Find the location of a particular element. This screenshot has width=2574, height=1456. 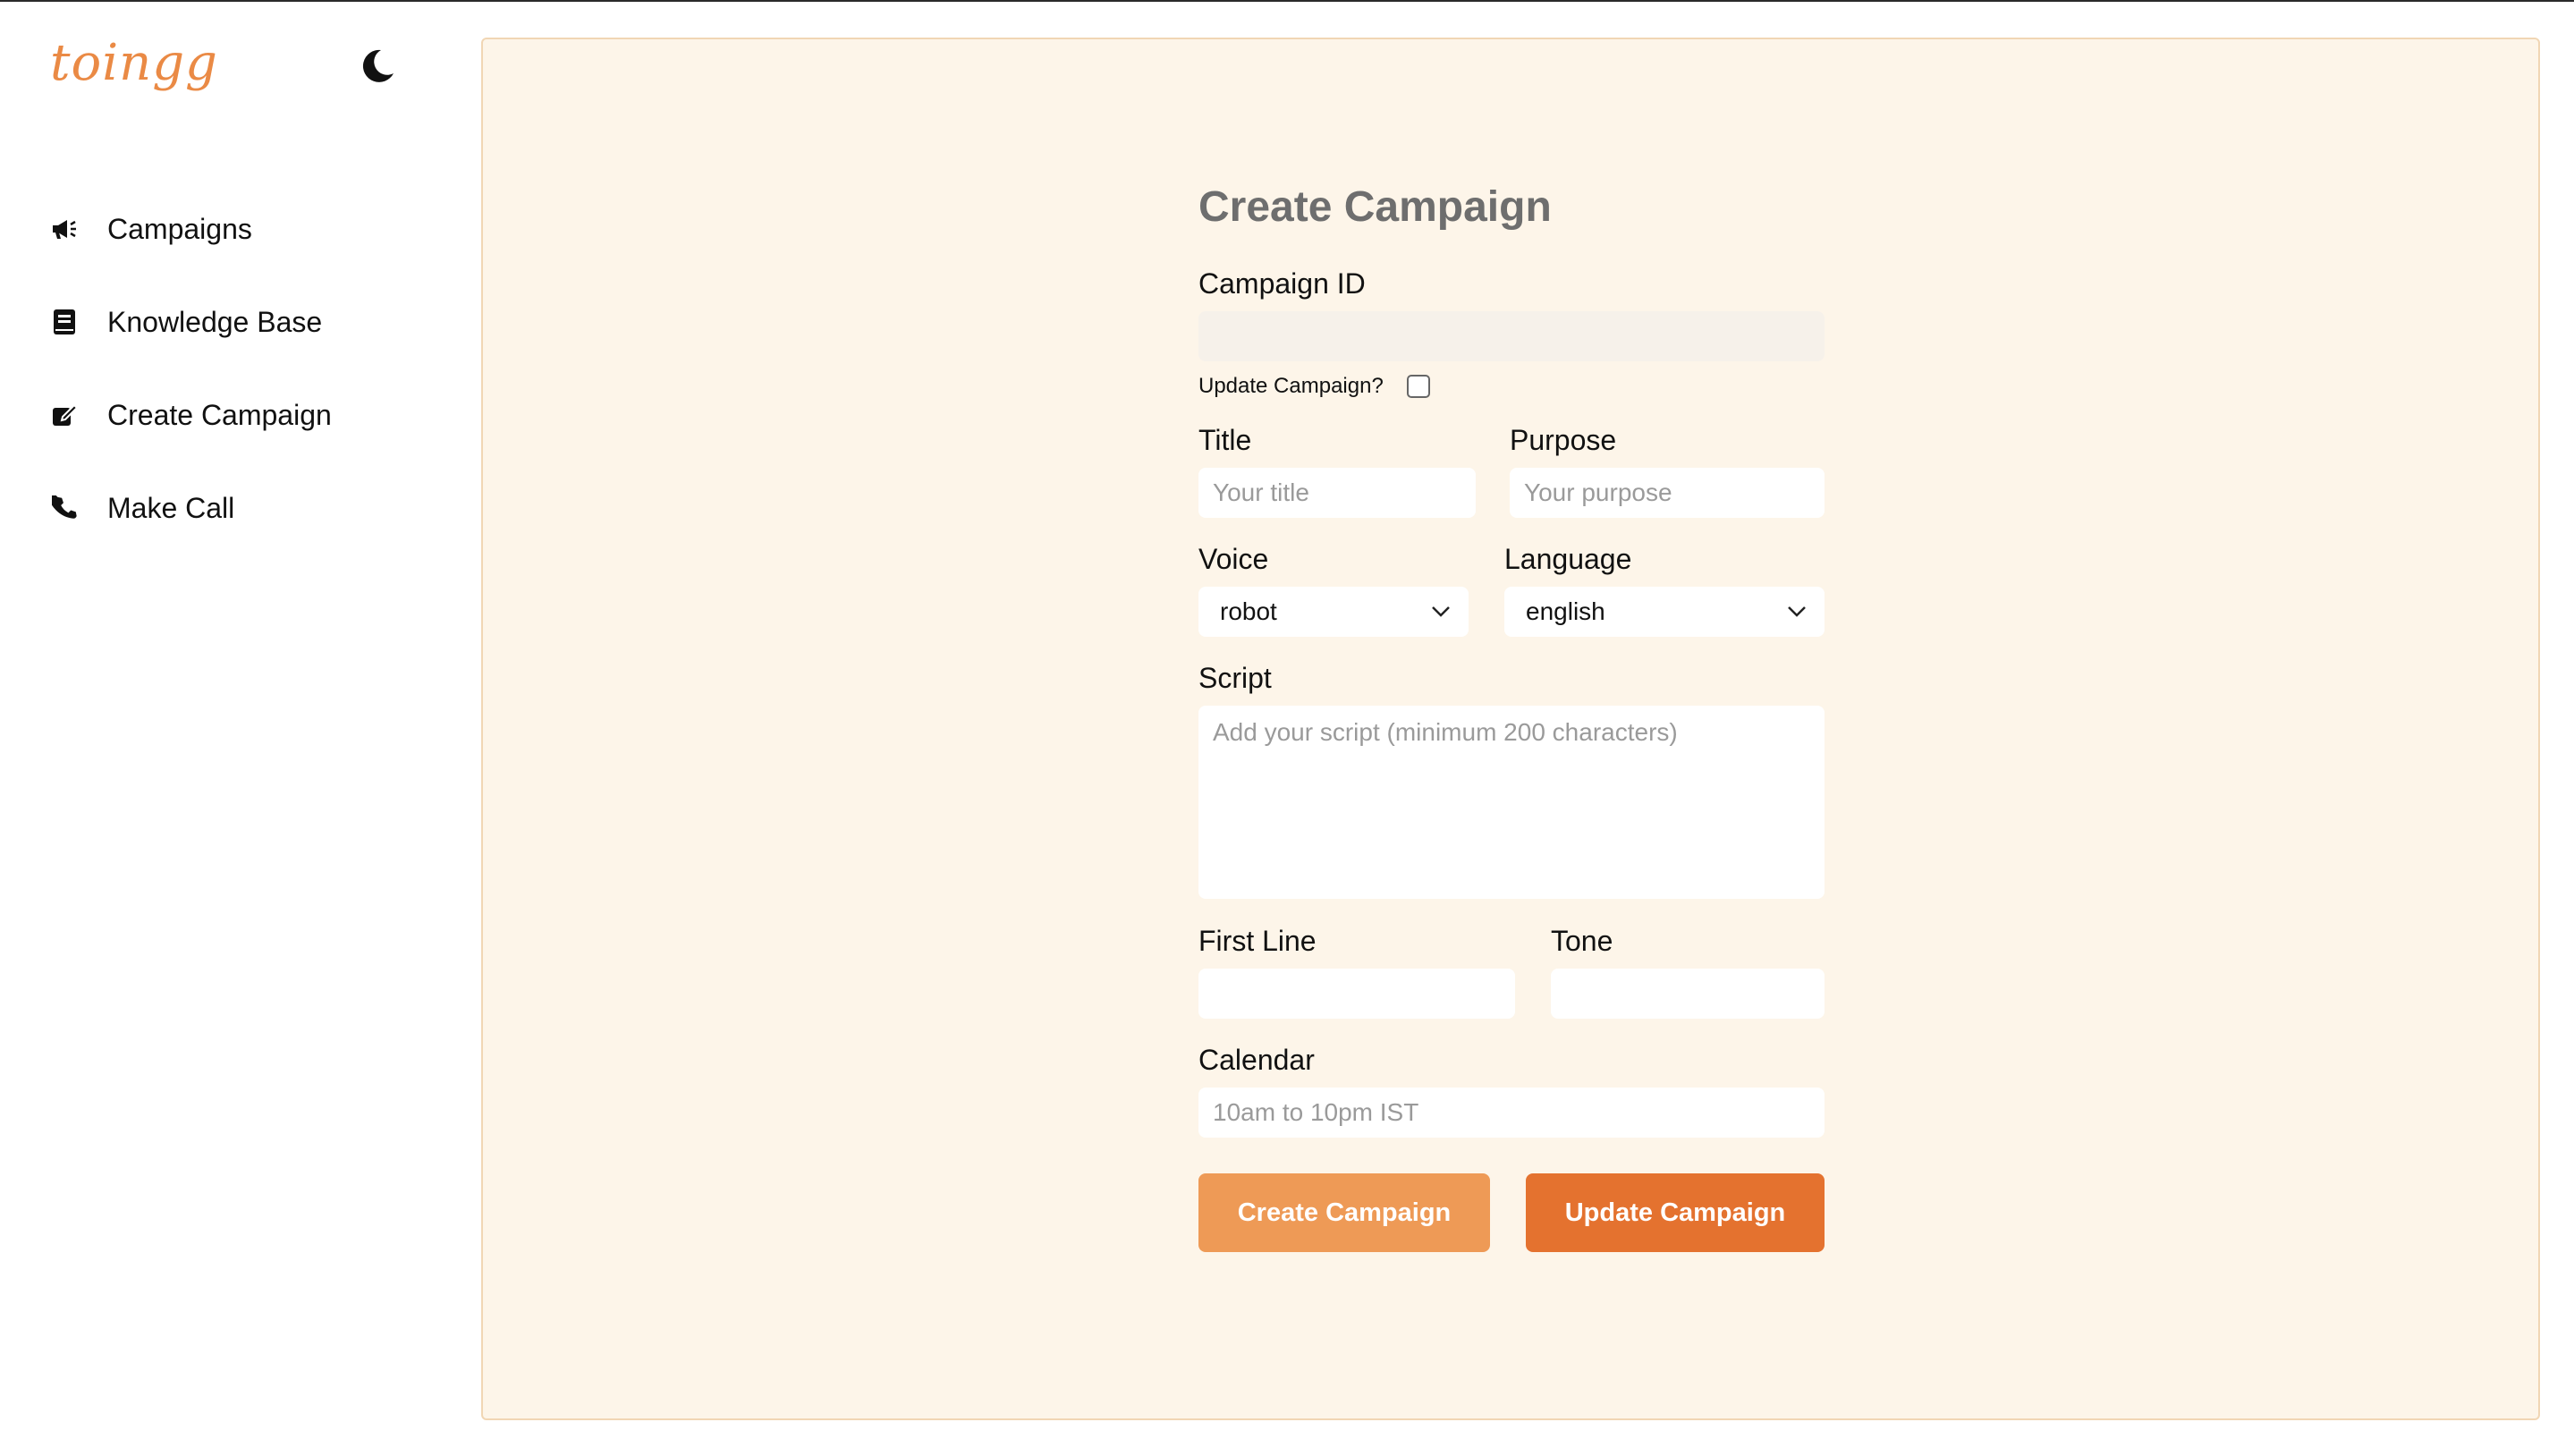

script-label: Script is located at coordinates (1235, 678).